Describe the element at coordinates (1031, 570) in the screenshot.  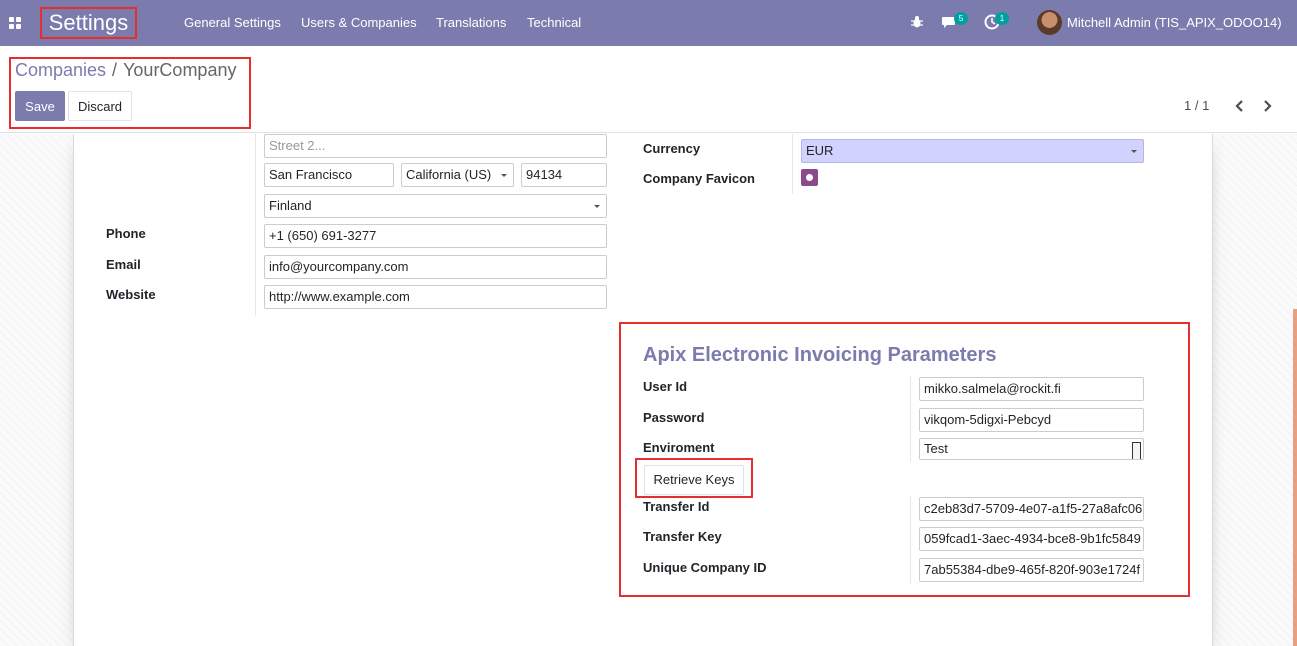
I see `company-id-input: 7ab55384-dbe9-465f-820f-903e1724f` at that location.